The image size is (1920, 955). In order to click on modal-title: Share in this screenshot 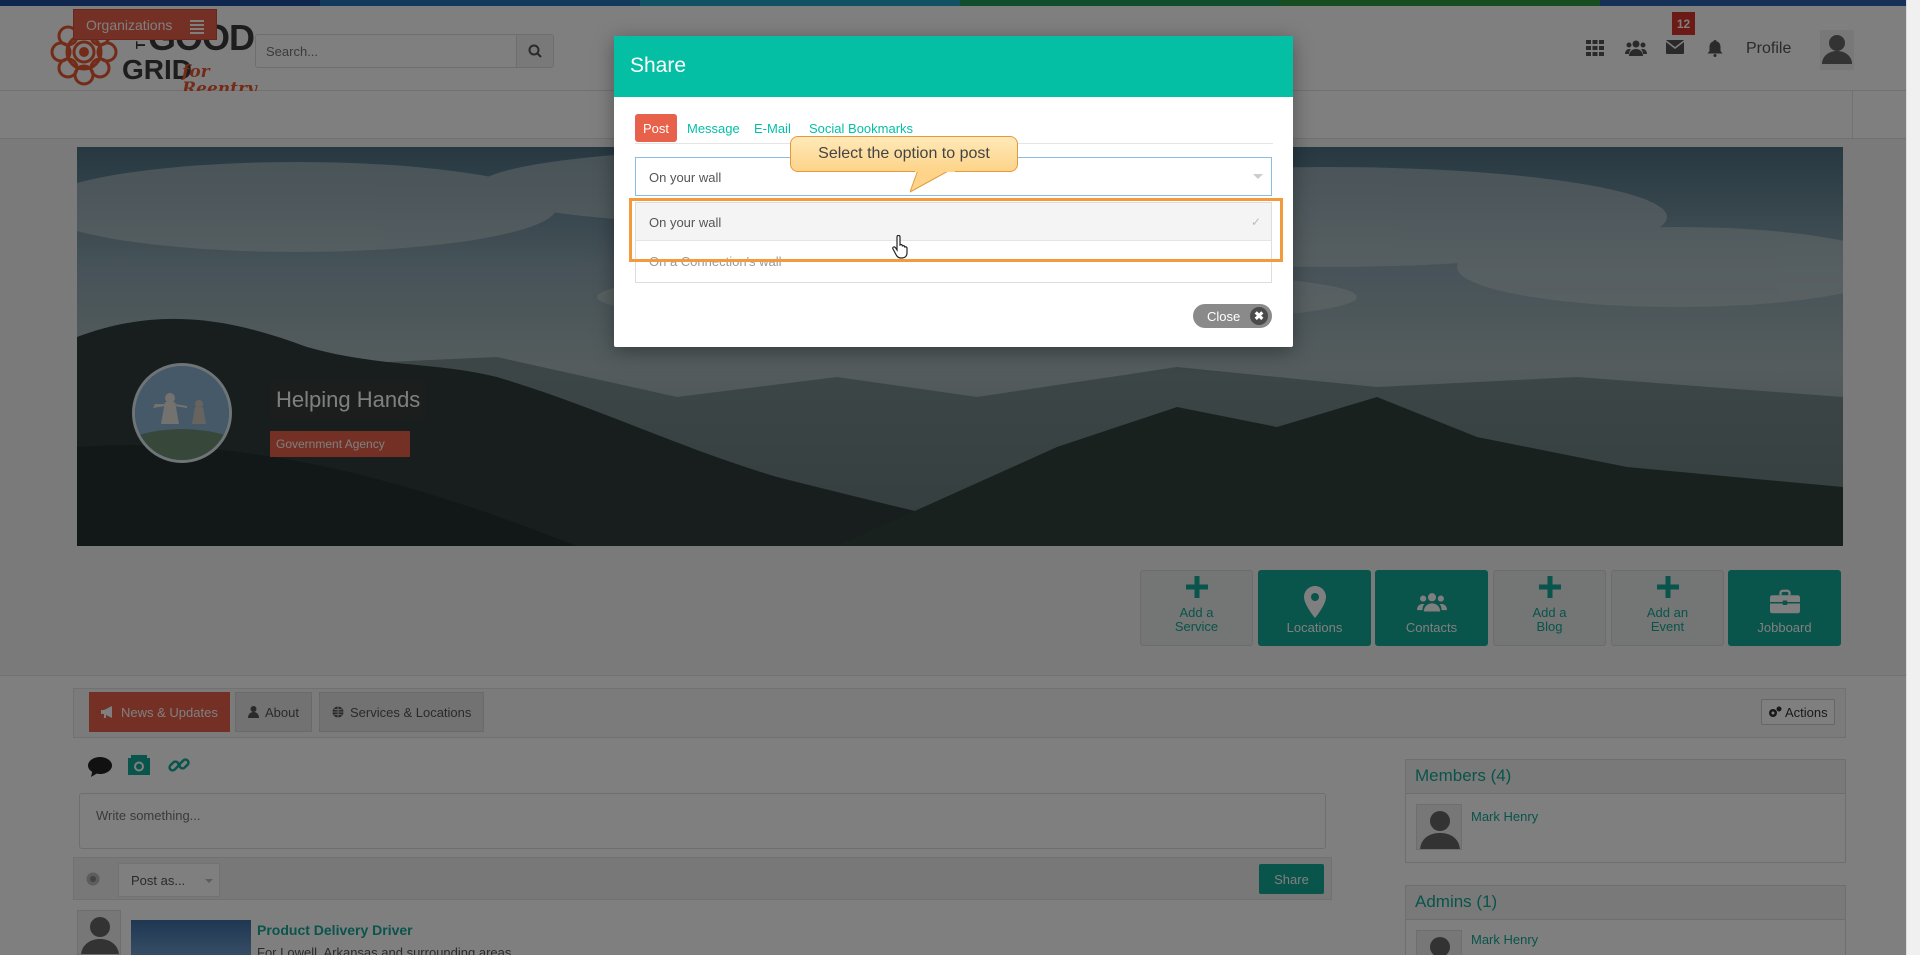, I will do `click(953, 66)`.